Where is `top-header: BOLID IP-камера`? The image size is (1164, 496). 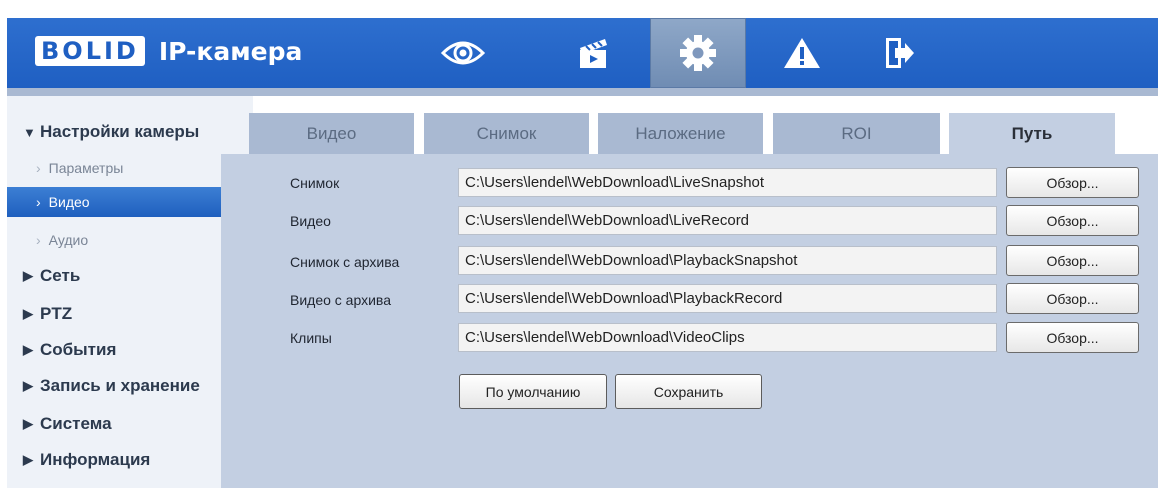
top-header: BOLID IP-камера is located at coordinates (582, 53).